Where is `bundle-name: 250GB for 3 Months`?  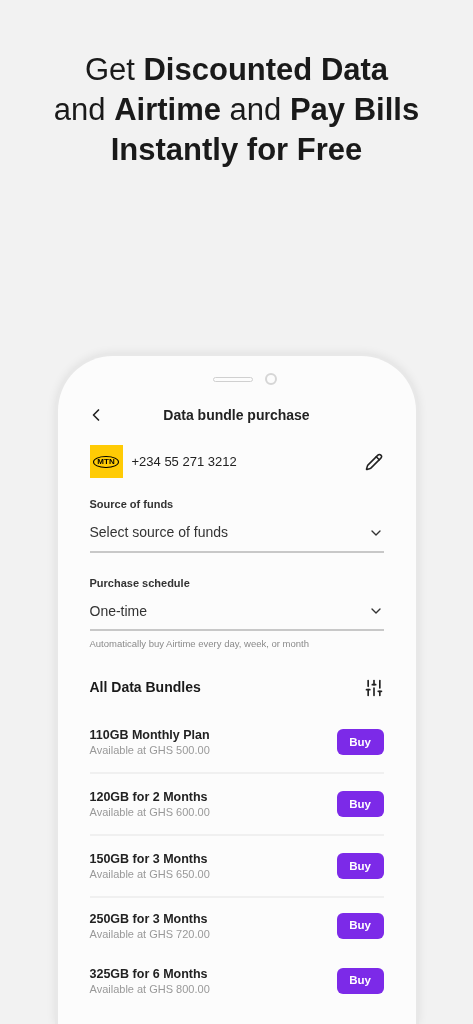 bundle-name: 250GB for 3 Months is located at coordinates (149, 918).